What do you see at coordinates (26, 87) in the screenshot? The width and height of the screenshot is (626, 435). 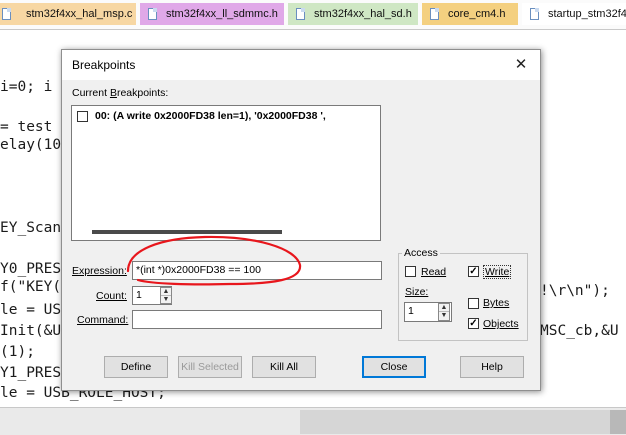 I see `code-line: i=0; i` at bounding box center [26, 87].